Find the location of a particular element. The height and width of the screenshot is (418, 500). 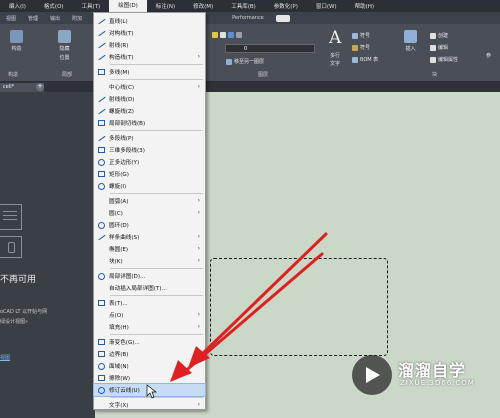

group-block-label: 块 is located at coordinates (435, 75).